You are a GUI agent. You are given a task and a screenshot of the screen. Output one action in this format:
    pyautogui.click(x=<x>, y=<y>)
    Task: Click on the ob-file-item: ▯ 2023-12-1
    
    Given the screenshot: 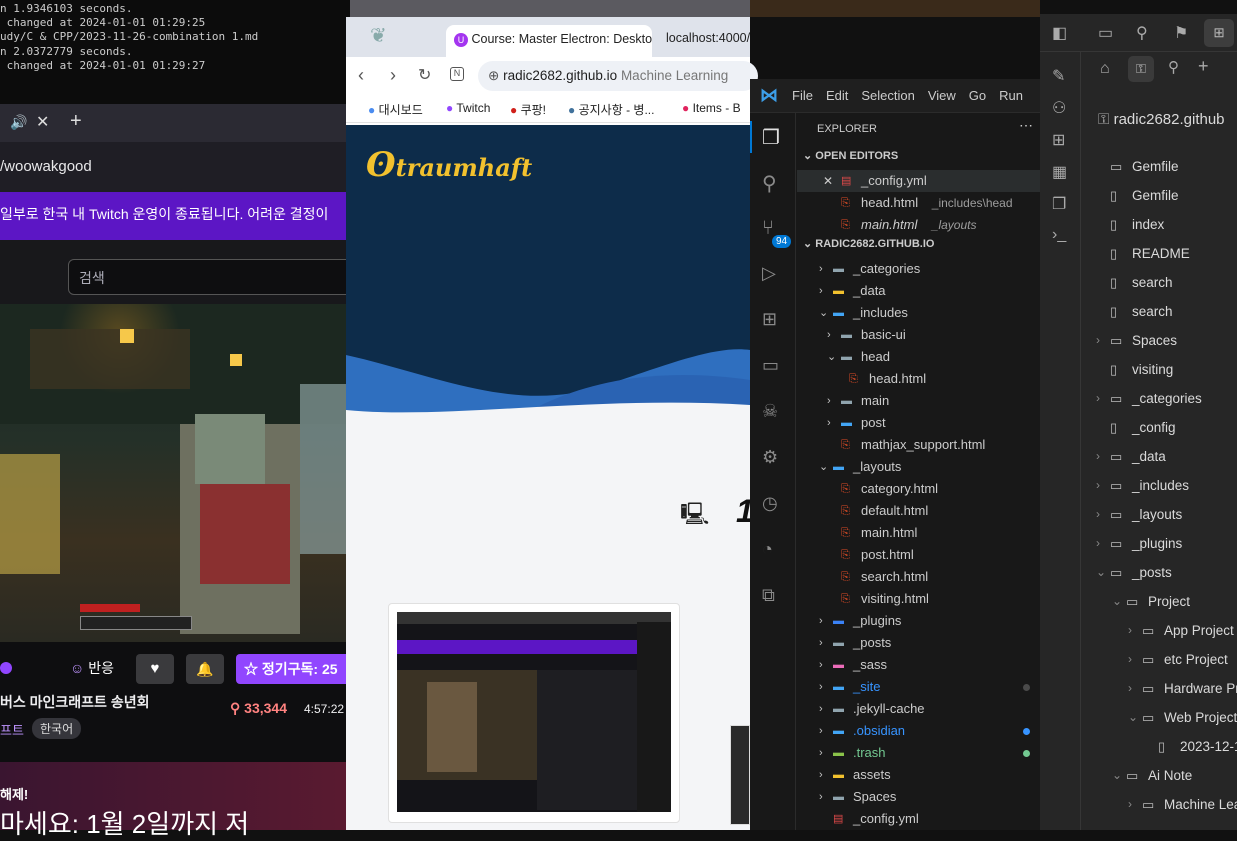 What is the action you would take?
    pyautogui.click(x=1159, y=746)
    